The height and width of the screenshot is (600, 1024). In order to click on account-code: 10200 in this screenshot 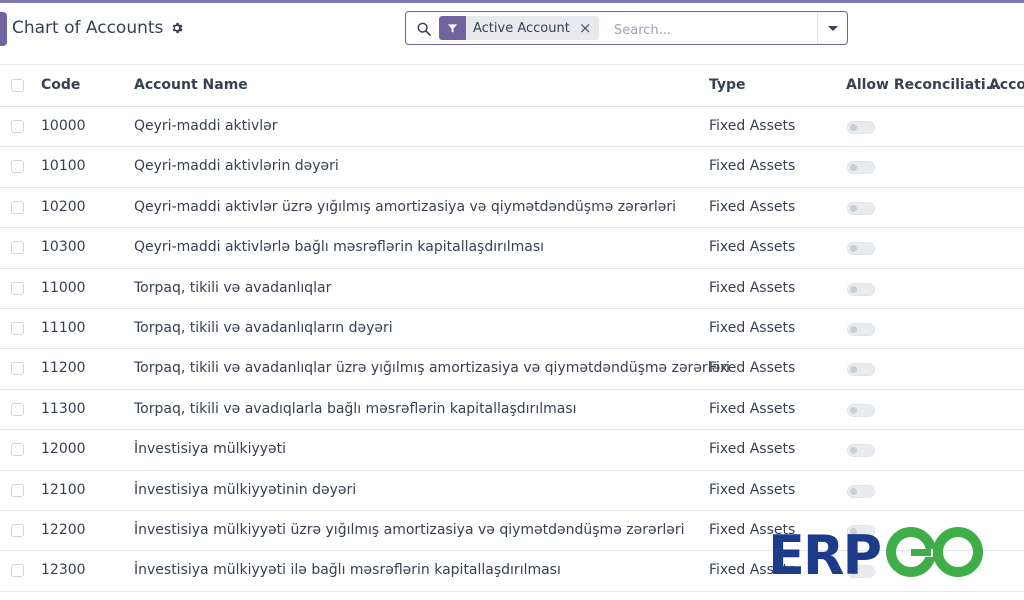, I will do `click(63, 206)`.